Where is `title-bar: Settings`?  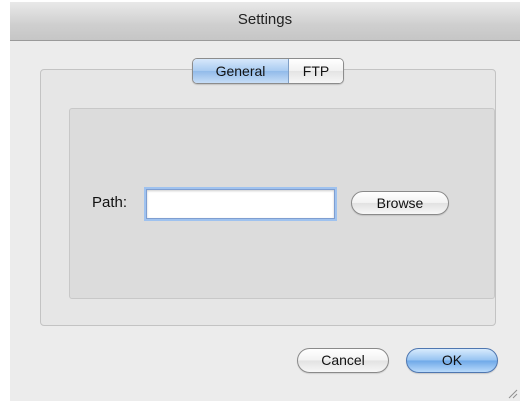 title-bar: Settings is located at coordinates (265, 21).